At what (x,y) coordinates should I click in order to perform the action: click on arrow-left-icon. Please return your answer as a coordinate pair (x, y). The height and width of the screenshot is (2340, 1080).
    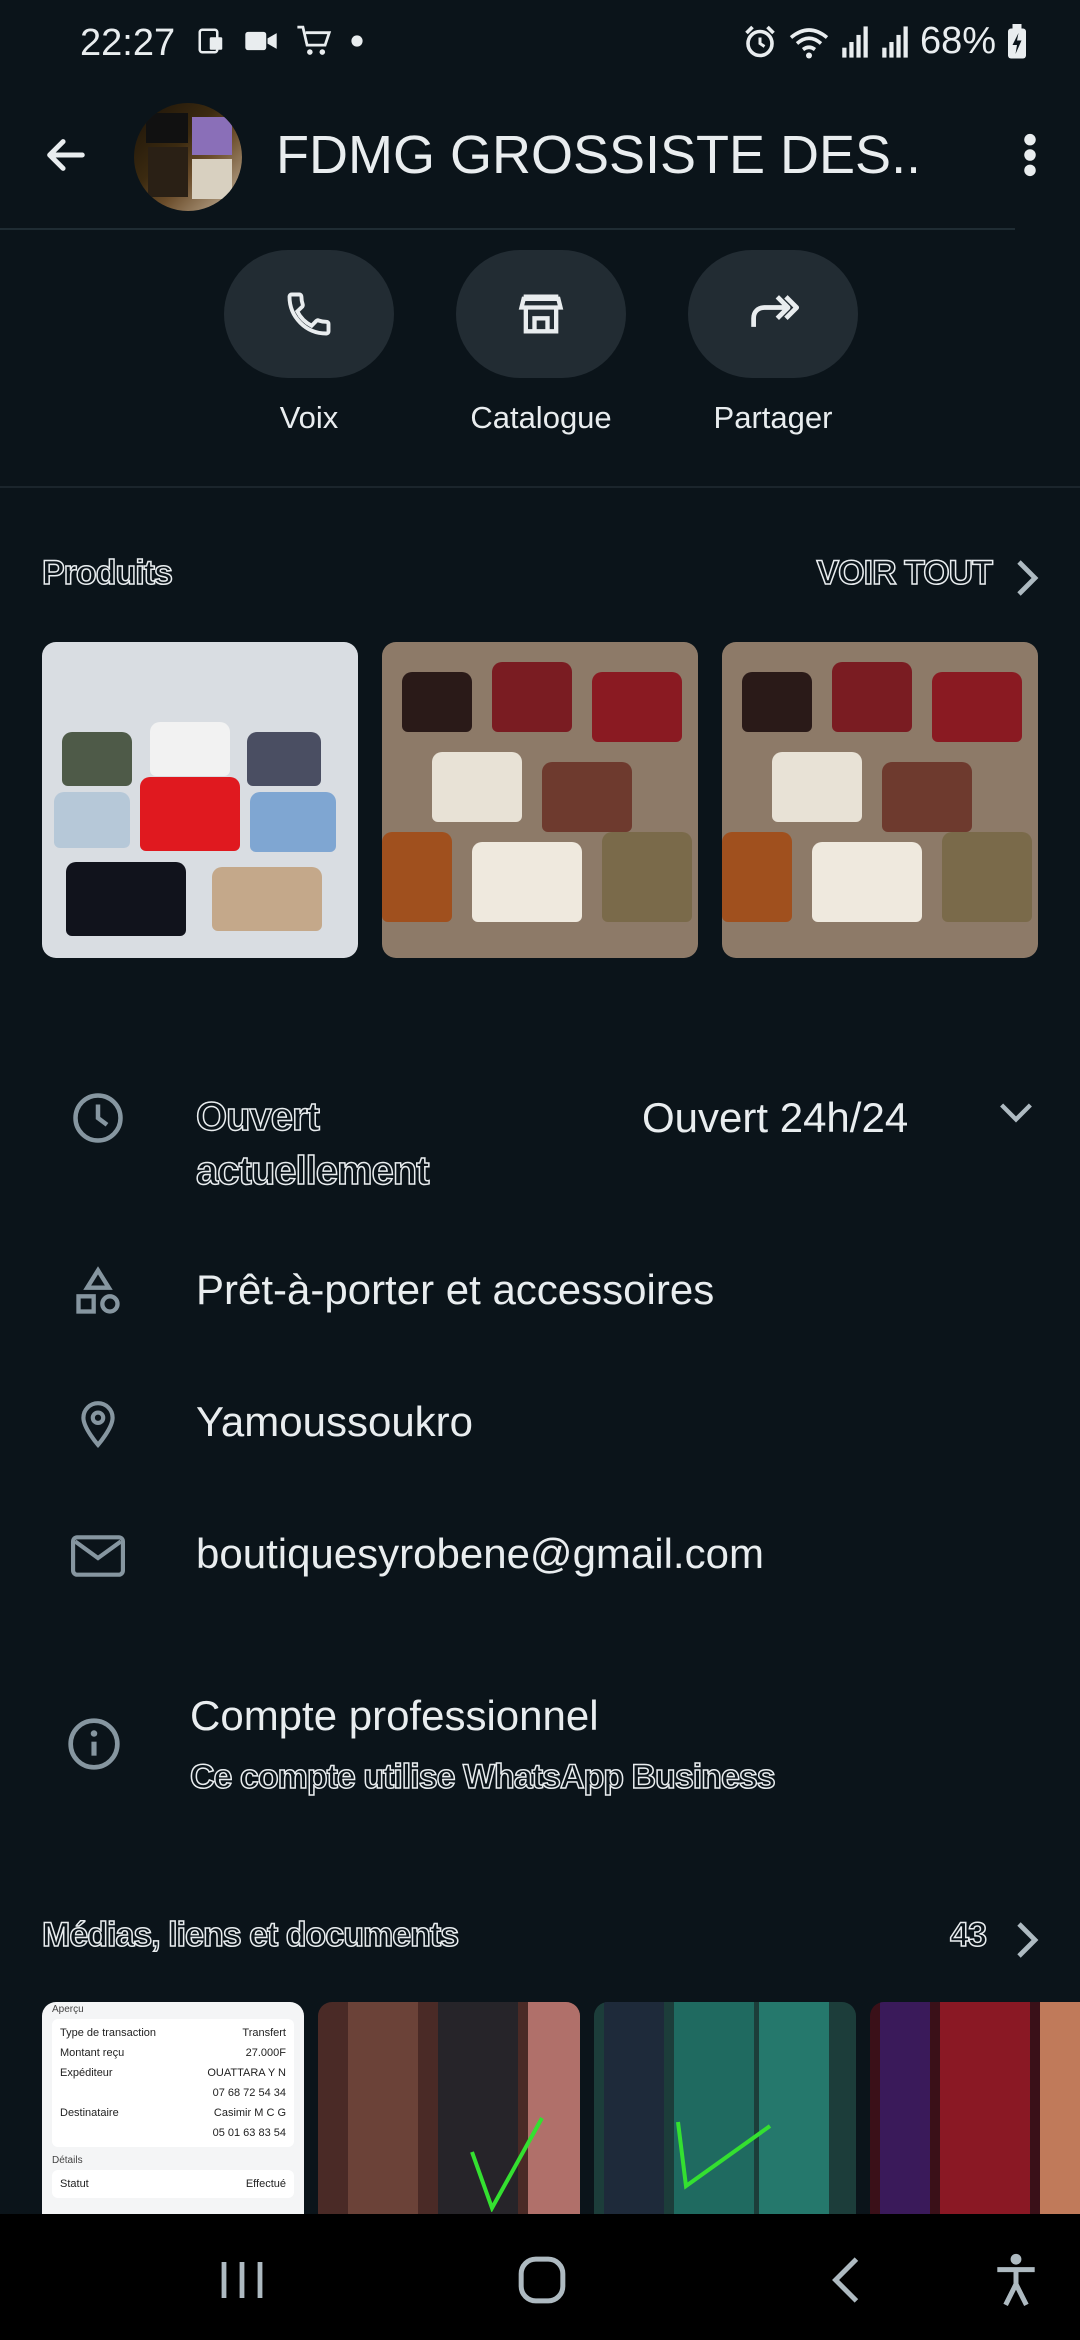
    Looking at the image, I should click on (66, 155).